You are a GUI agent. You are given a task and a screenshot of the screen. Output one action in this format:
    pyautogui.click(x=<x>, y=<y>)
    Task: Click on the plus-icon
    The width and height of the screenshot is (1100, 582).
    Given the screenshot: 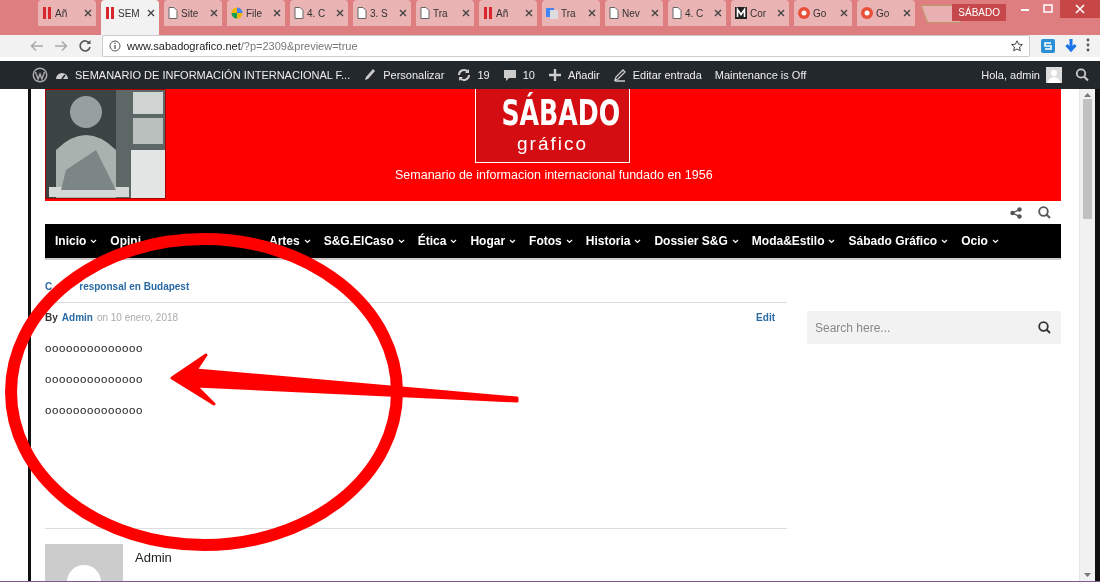 What is the action you would take?
    pyautogui.click(x=554, y=75)
    